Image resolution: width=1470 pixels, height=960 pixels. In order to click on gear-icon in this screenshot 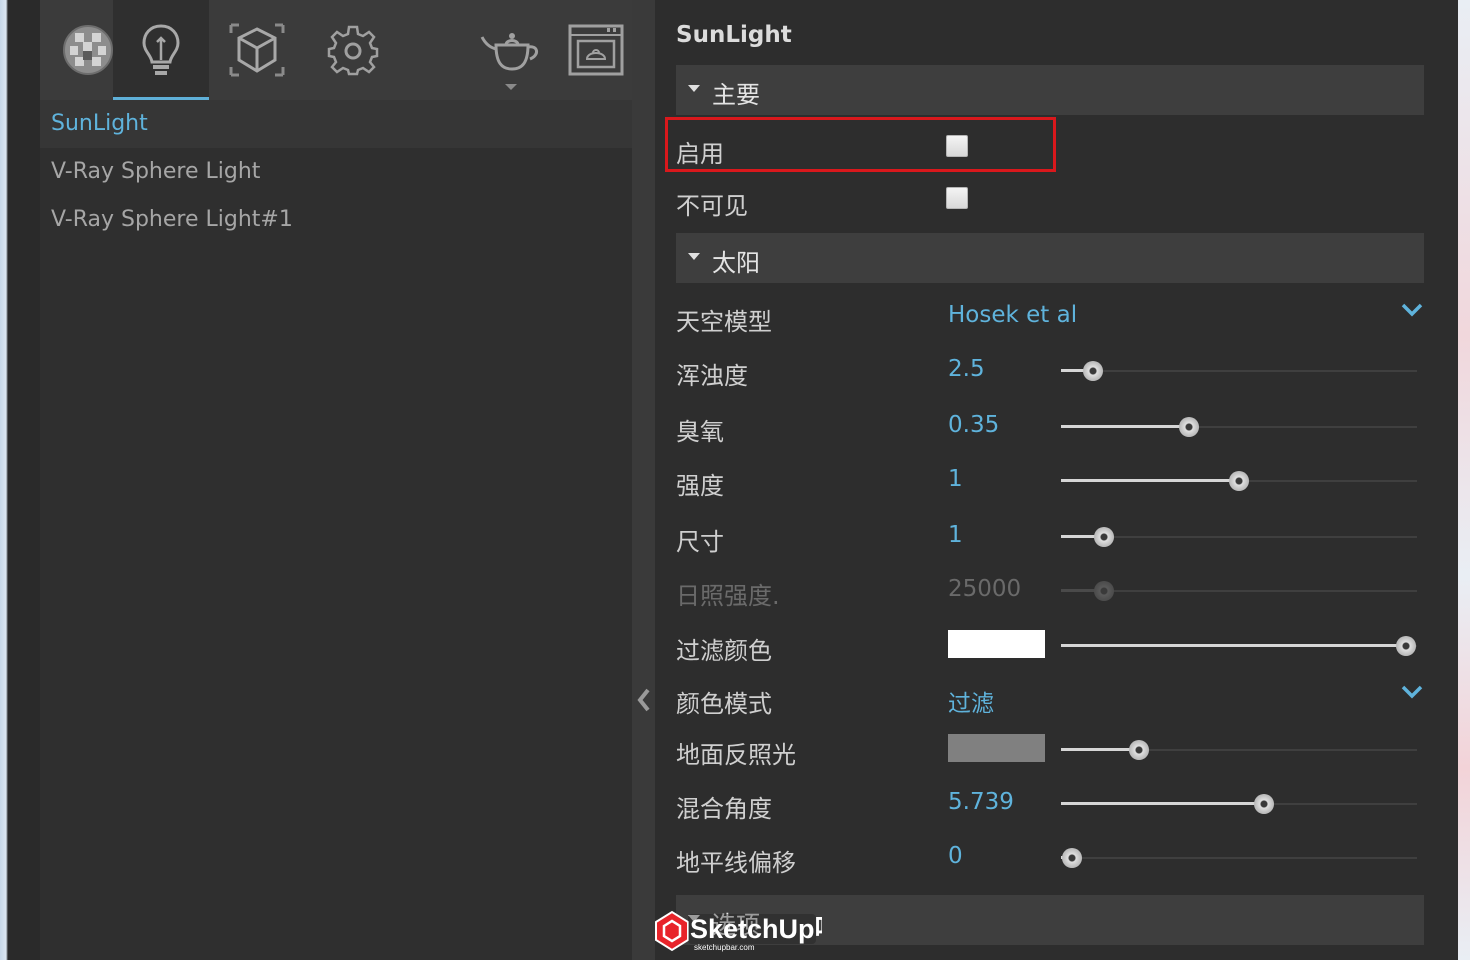, I will do `click(353, 50)`.